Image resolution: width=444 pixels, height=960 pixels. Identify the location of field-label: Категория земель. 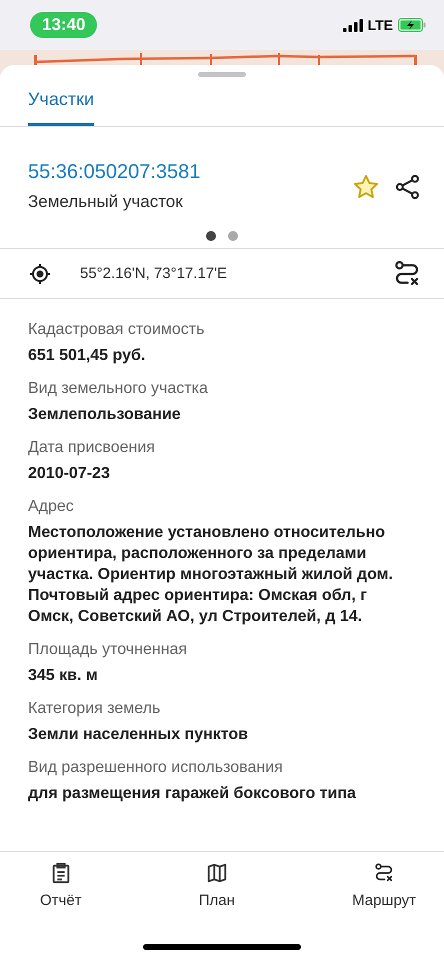
(95, 709).